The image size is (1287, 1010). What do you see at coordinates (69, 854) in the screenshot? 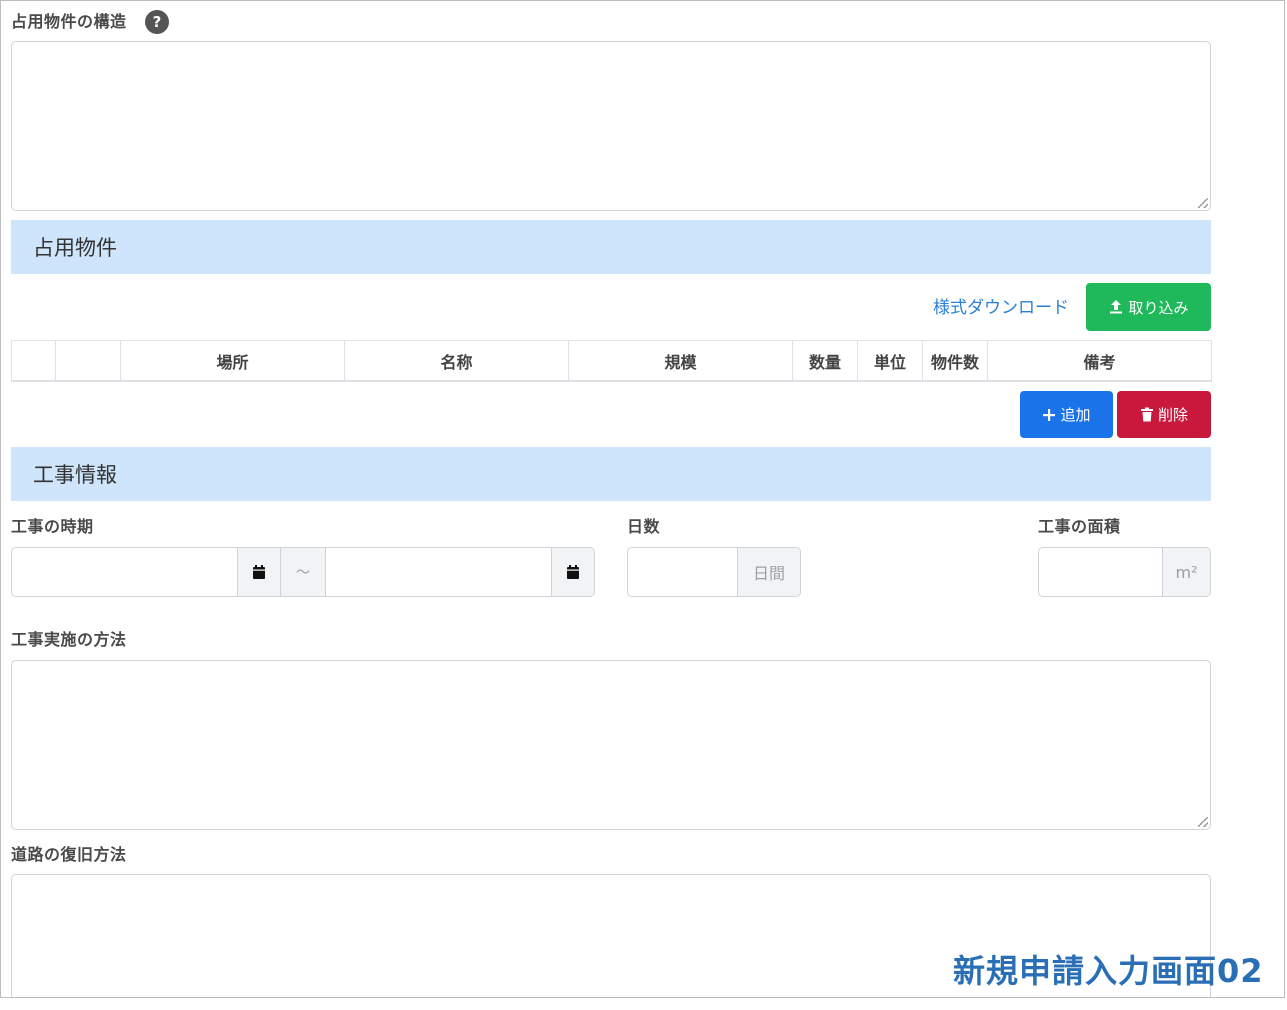
I see `restoration-label: 道路の復旧方法` at bounding box center [69, 854].